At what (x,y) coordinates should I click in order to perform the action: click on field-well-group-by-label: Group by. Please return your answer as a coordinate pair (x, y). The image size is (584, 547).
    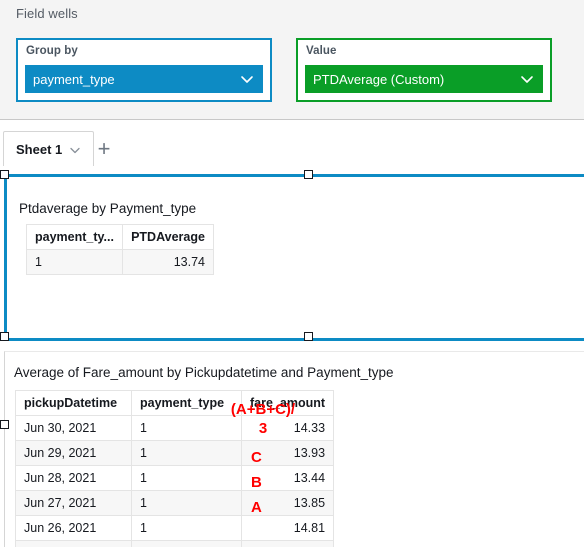
    Looking at the image, I should click on (52, 51).